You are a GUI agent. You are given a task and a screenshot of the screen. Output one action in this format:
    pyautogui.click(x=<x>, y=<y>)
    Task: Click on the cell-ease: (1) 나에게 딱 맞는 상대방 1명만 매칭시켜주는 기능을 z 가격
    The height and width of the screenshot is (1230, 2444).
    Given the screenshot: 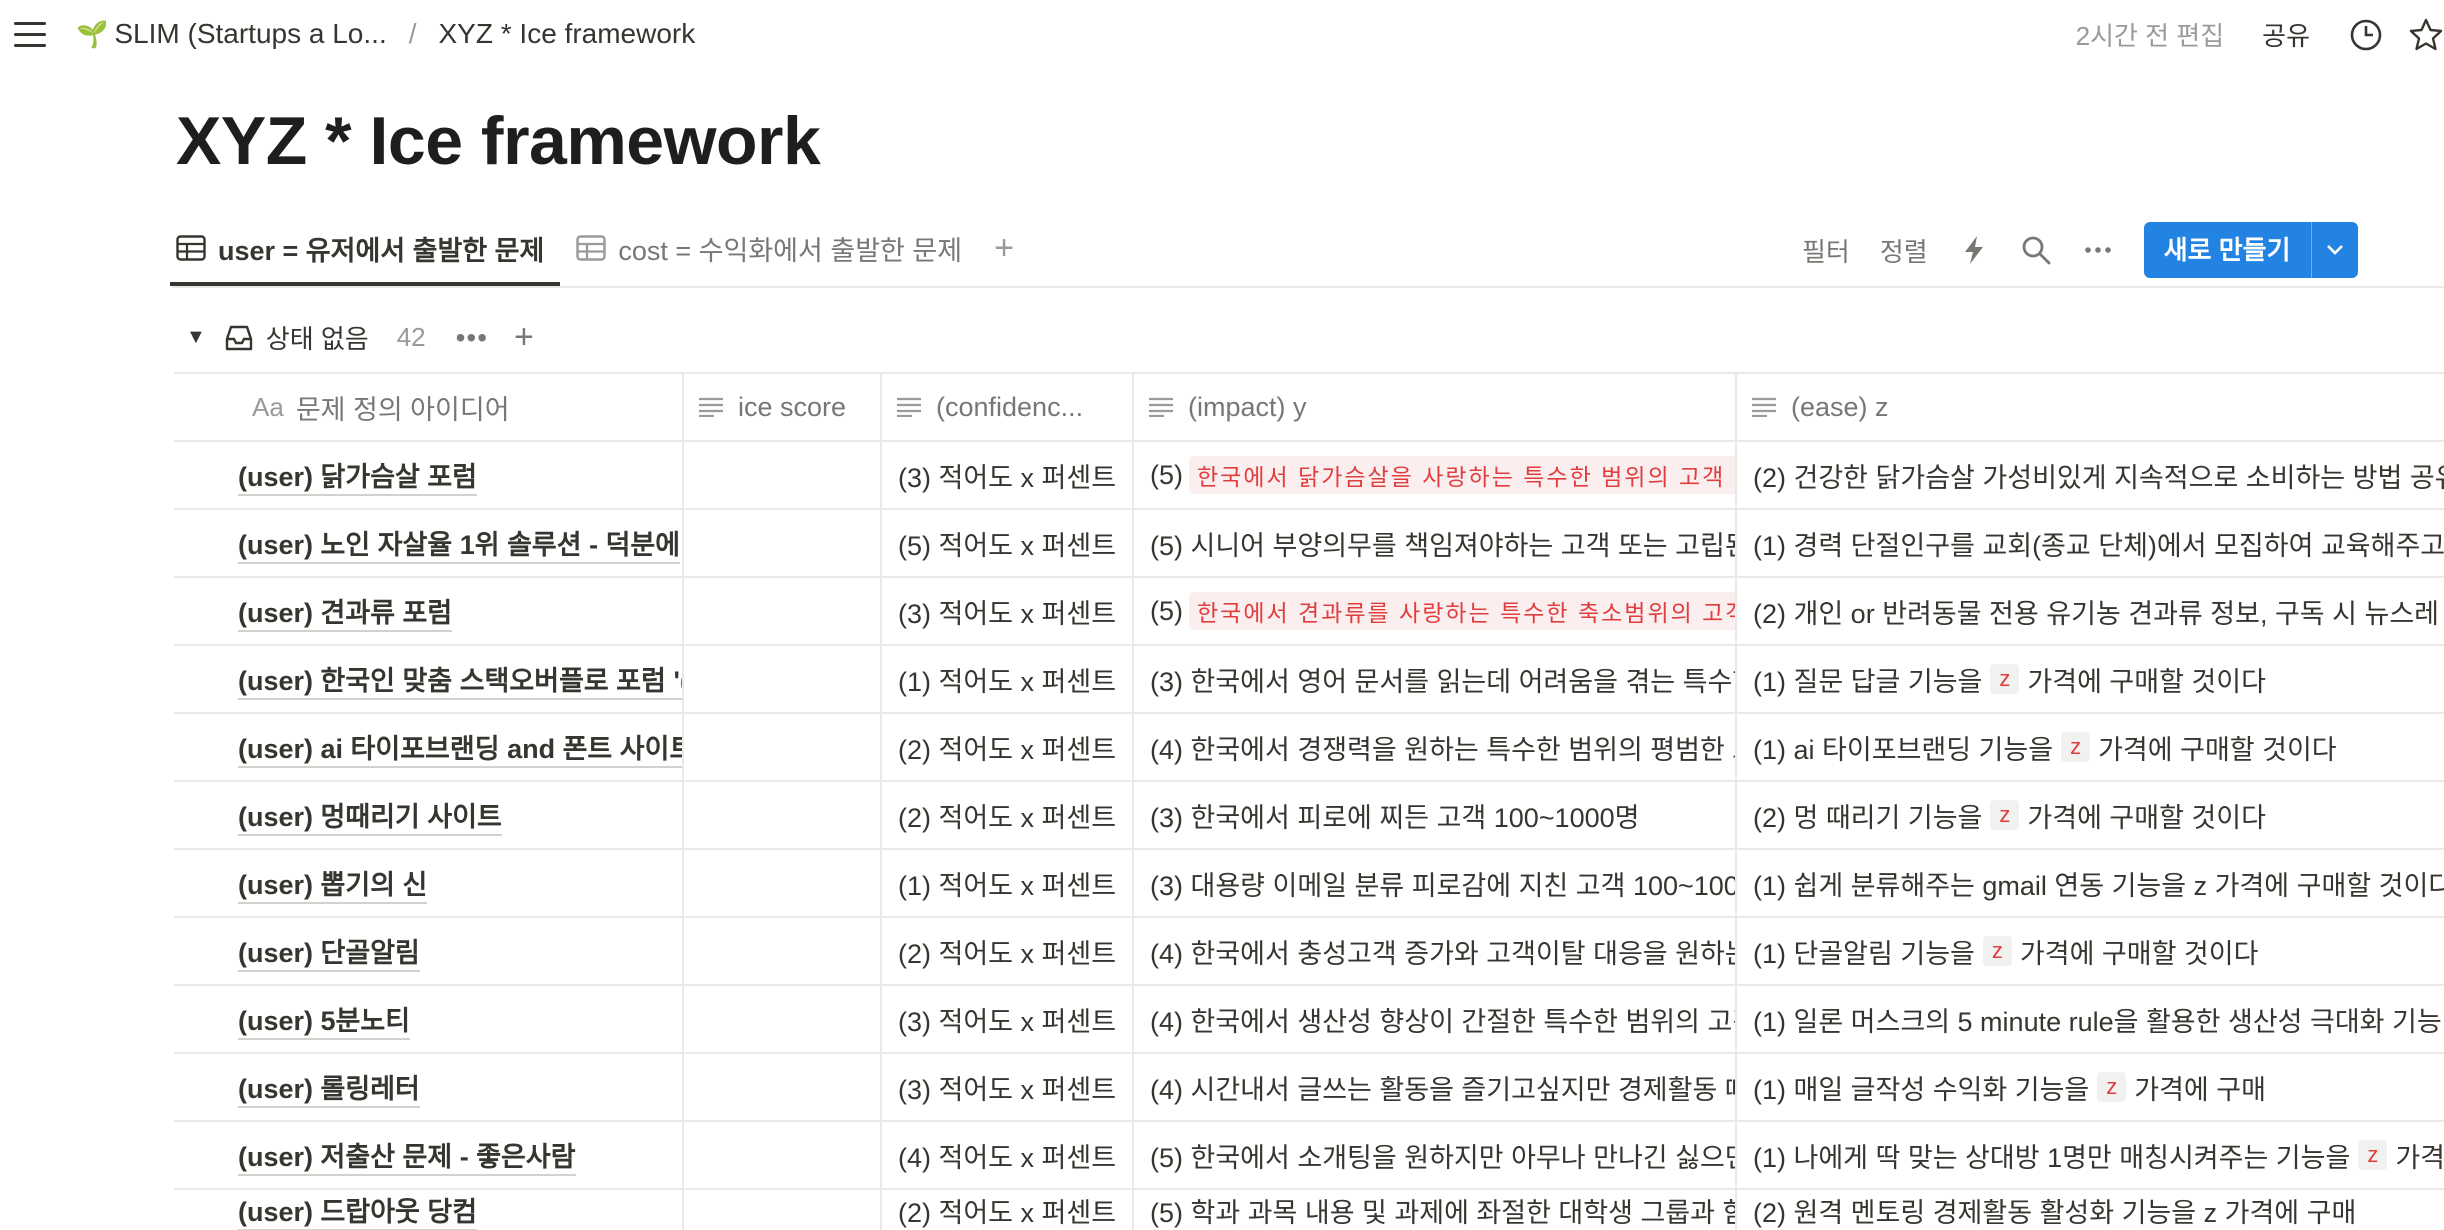 What is the action you would take?
    pyautogui.click(x=2090, y=1155)
    